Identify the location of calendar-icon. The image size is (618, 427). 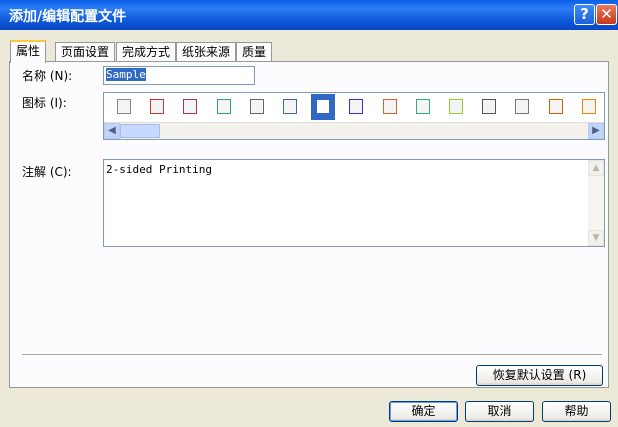
(390, 107).